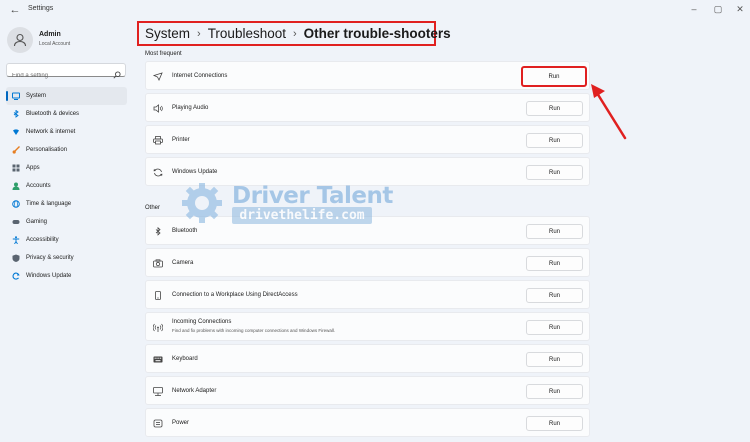  I want to click on wifi-icon, so click(16, 132).